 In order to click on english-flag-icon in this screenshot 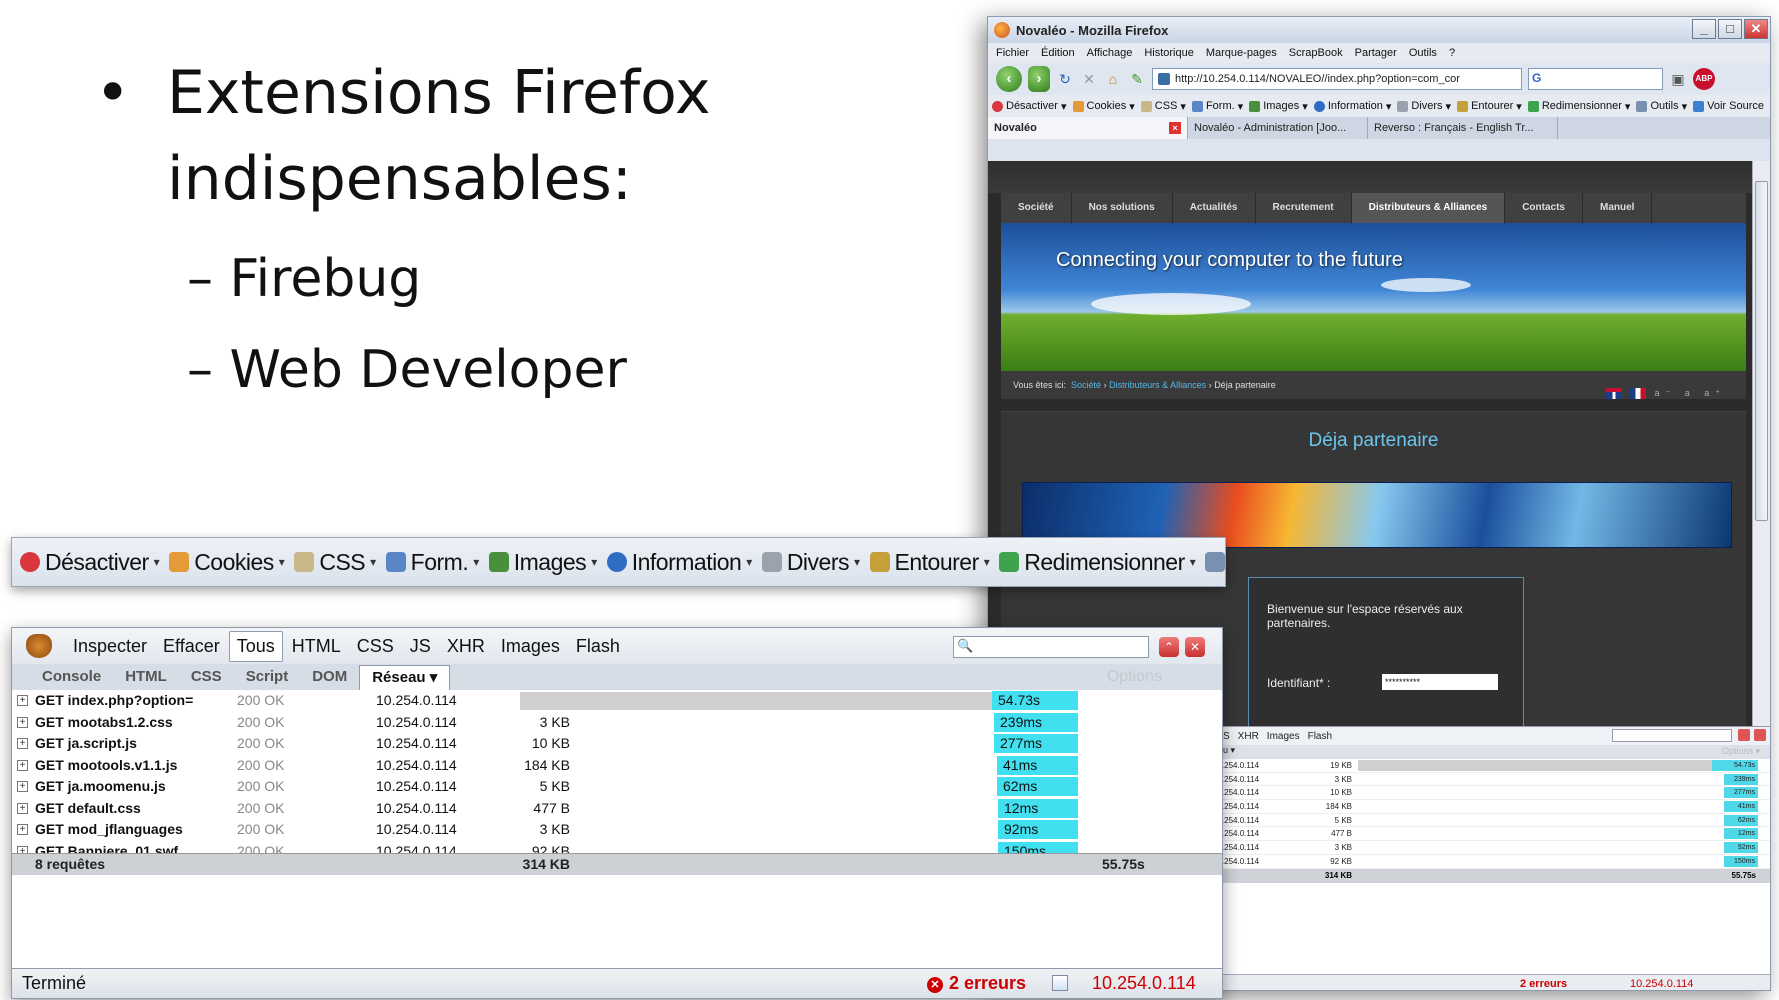, I will do `click(1614, 393)`.